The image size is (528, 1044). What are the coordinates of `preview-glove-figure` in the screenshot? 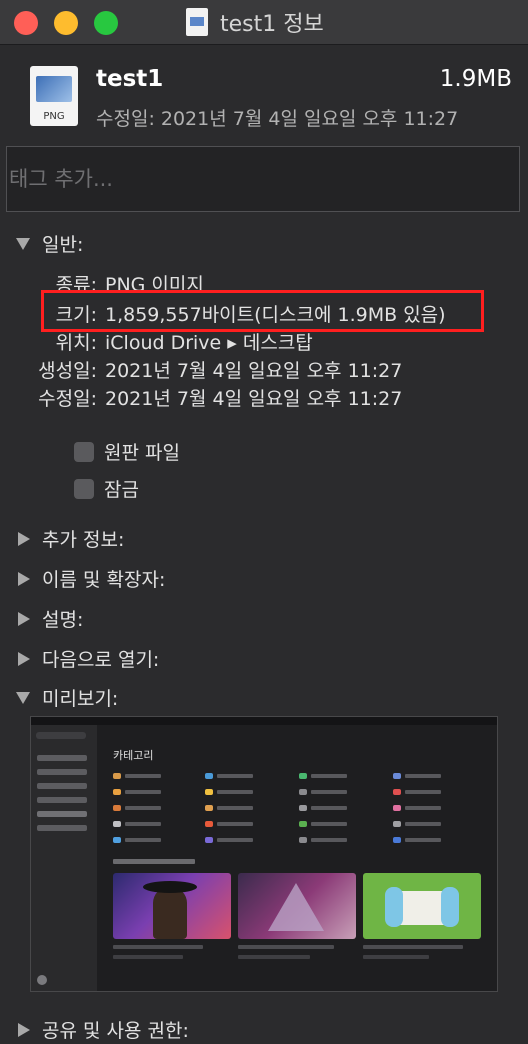 It's located at (450, 907).